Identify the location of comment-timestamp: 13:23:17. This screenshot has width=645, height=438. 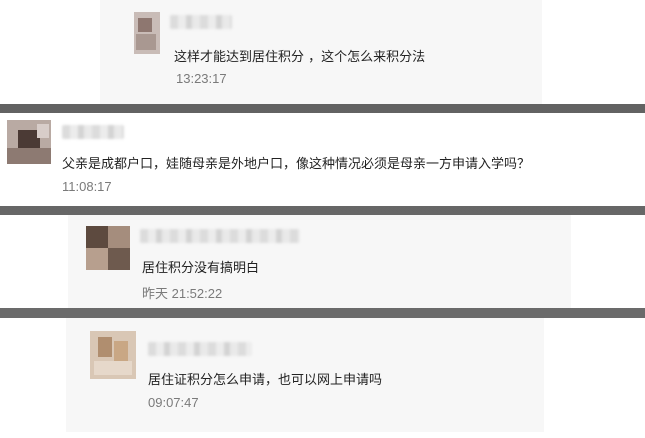
(201, 78).